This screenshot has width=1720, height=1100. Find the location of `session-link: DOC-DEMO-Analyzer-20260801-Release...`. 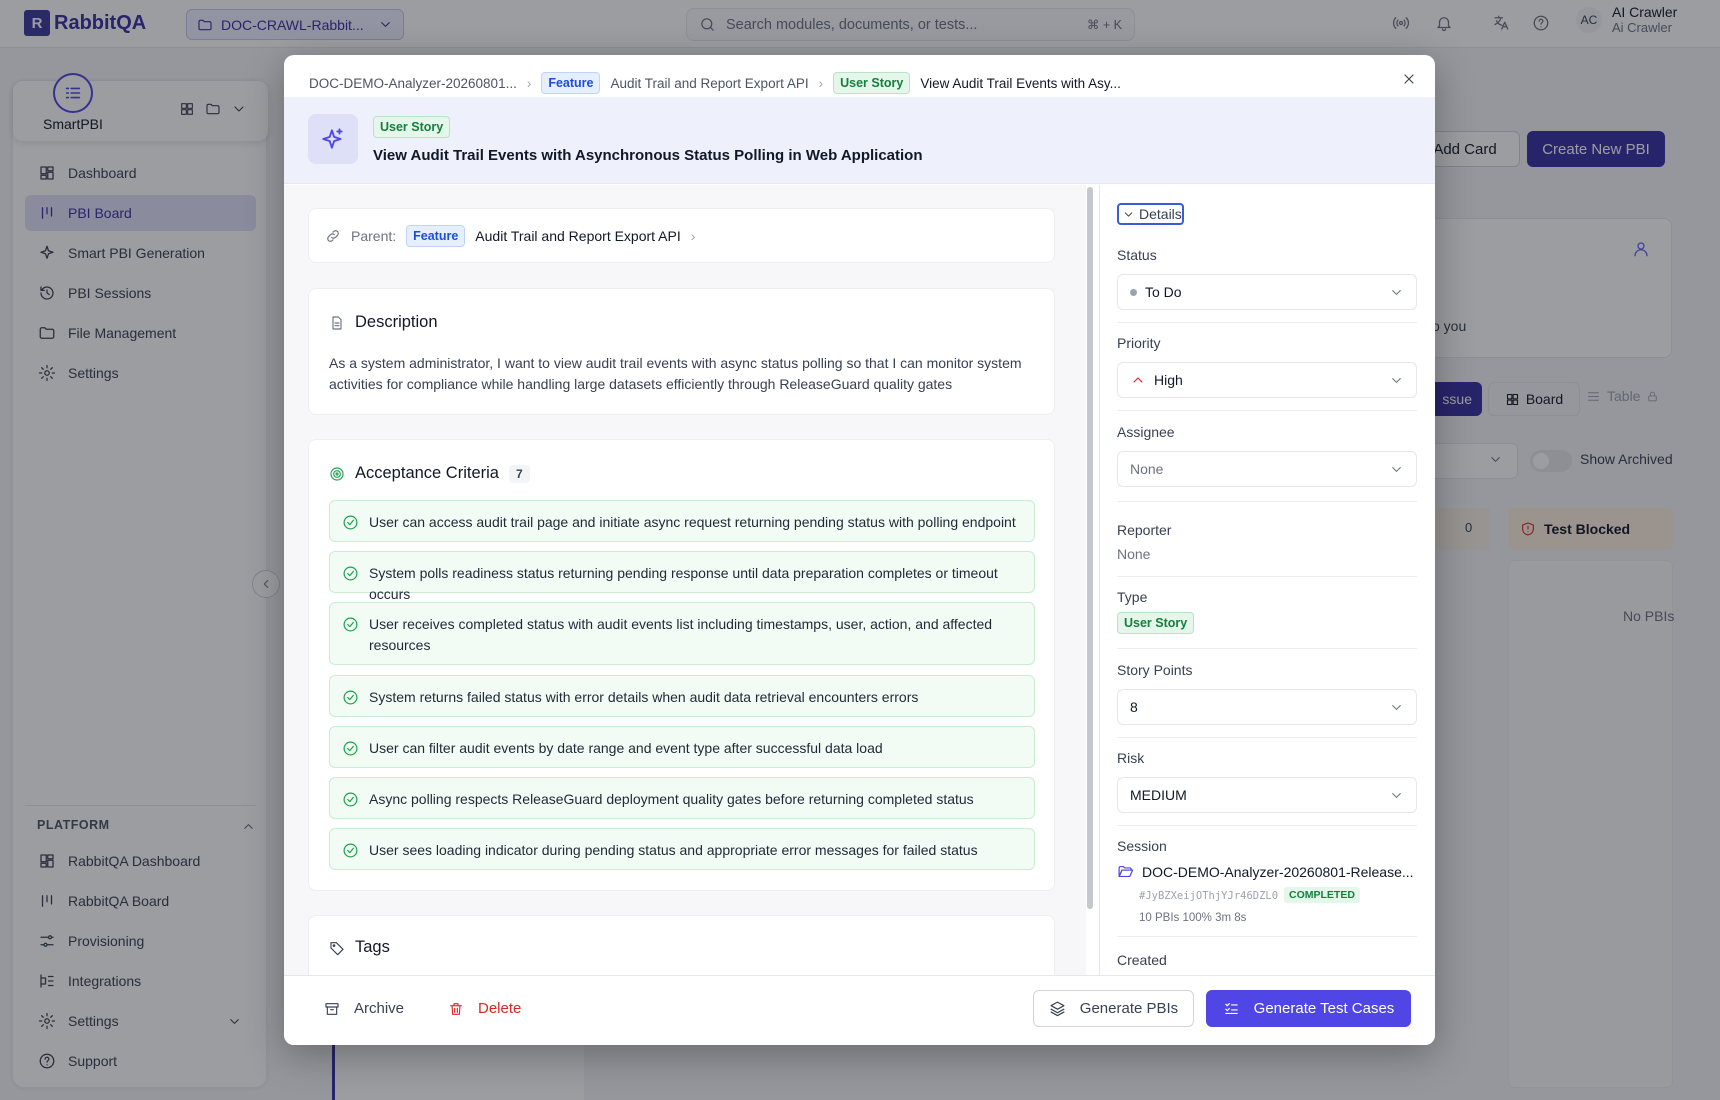

session-link: DOC-DEMO-Analyzer-20260801-Release... is located at coordinates (1265, 871).